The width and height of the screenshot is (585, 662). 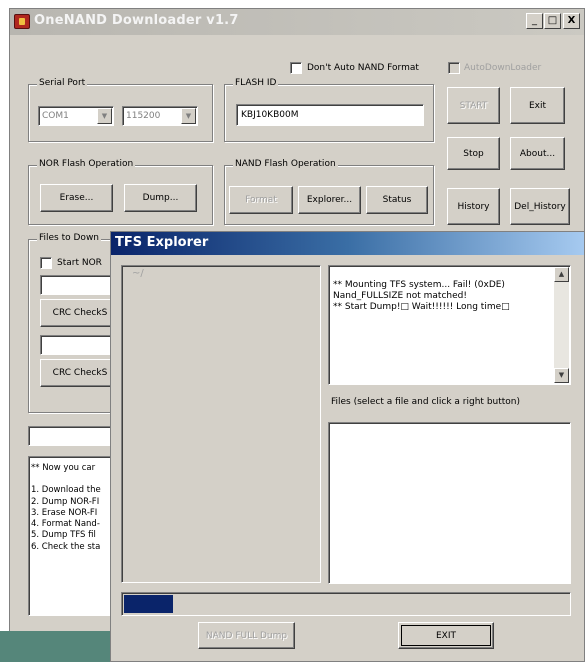 What do you see at coordinates (46, 263) in the screenshot?
I see `start-nor-checkbox` at bounding box center [46, 263].